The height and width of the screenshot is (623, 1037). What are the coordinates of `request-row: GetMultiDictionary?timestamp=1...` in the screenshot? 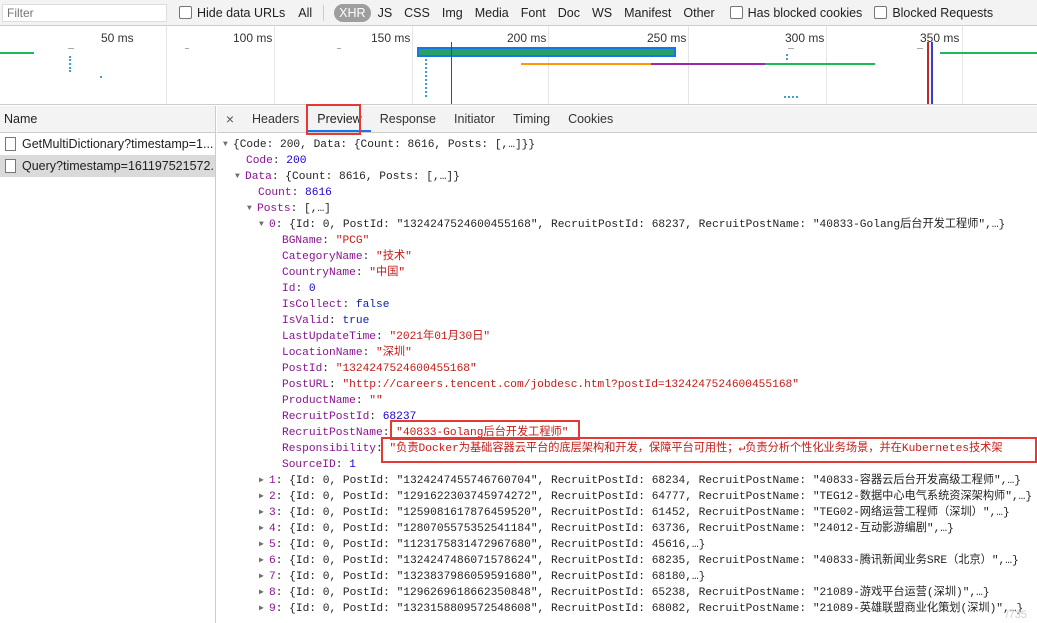 It's located at (107, 144).